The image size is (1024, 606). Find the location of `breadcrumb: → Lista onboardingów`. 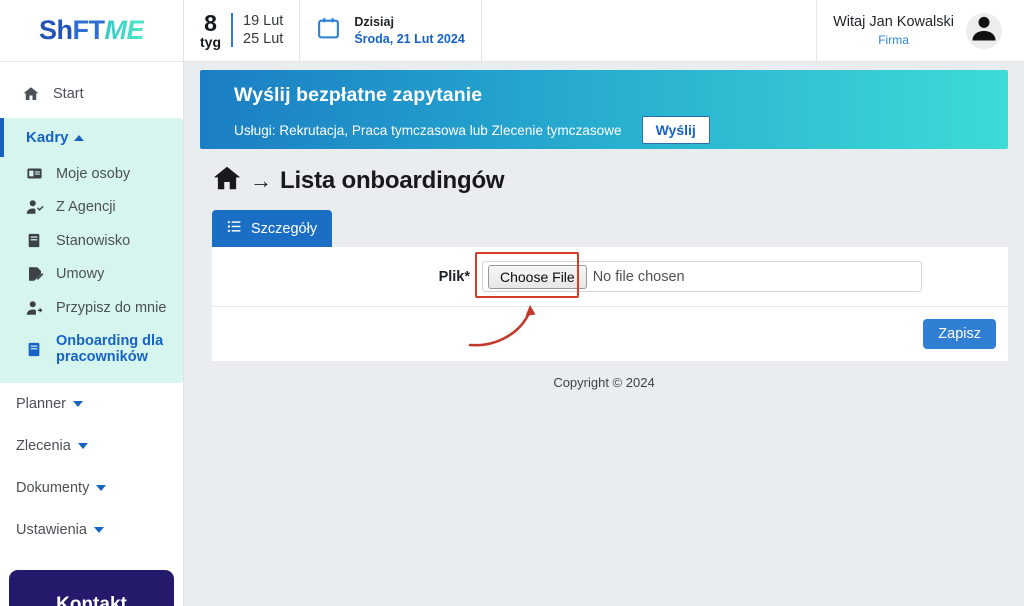

breadcrumb: → Lista onboardingów is located at coordinates (604, 173).